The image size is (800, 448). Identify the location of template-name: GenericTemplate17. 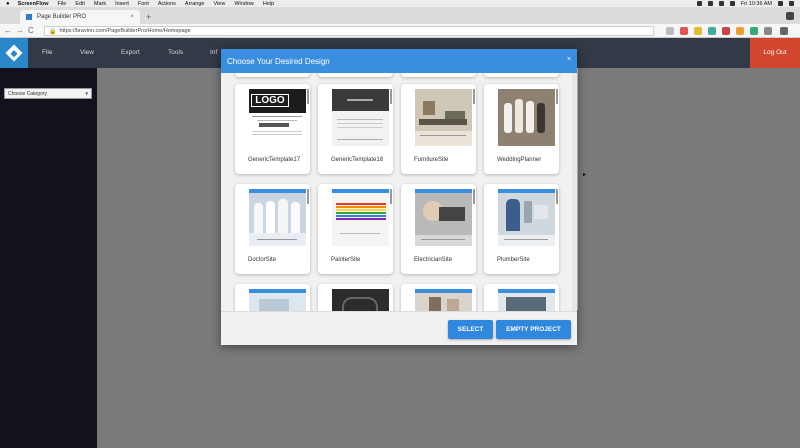
(274, 160).